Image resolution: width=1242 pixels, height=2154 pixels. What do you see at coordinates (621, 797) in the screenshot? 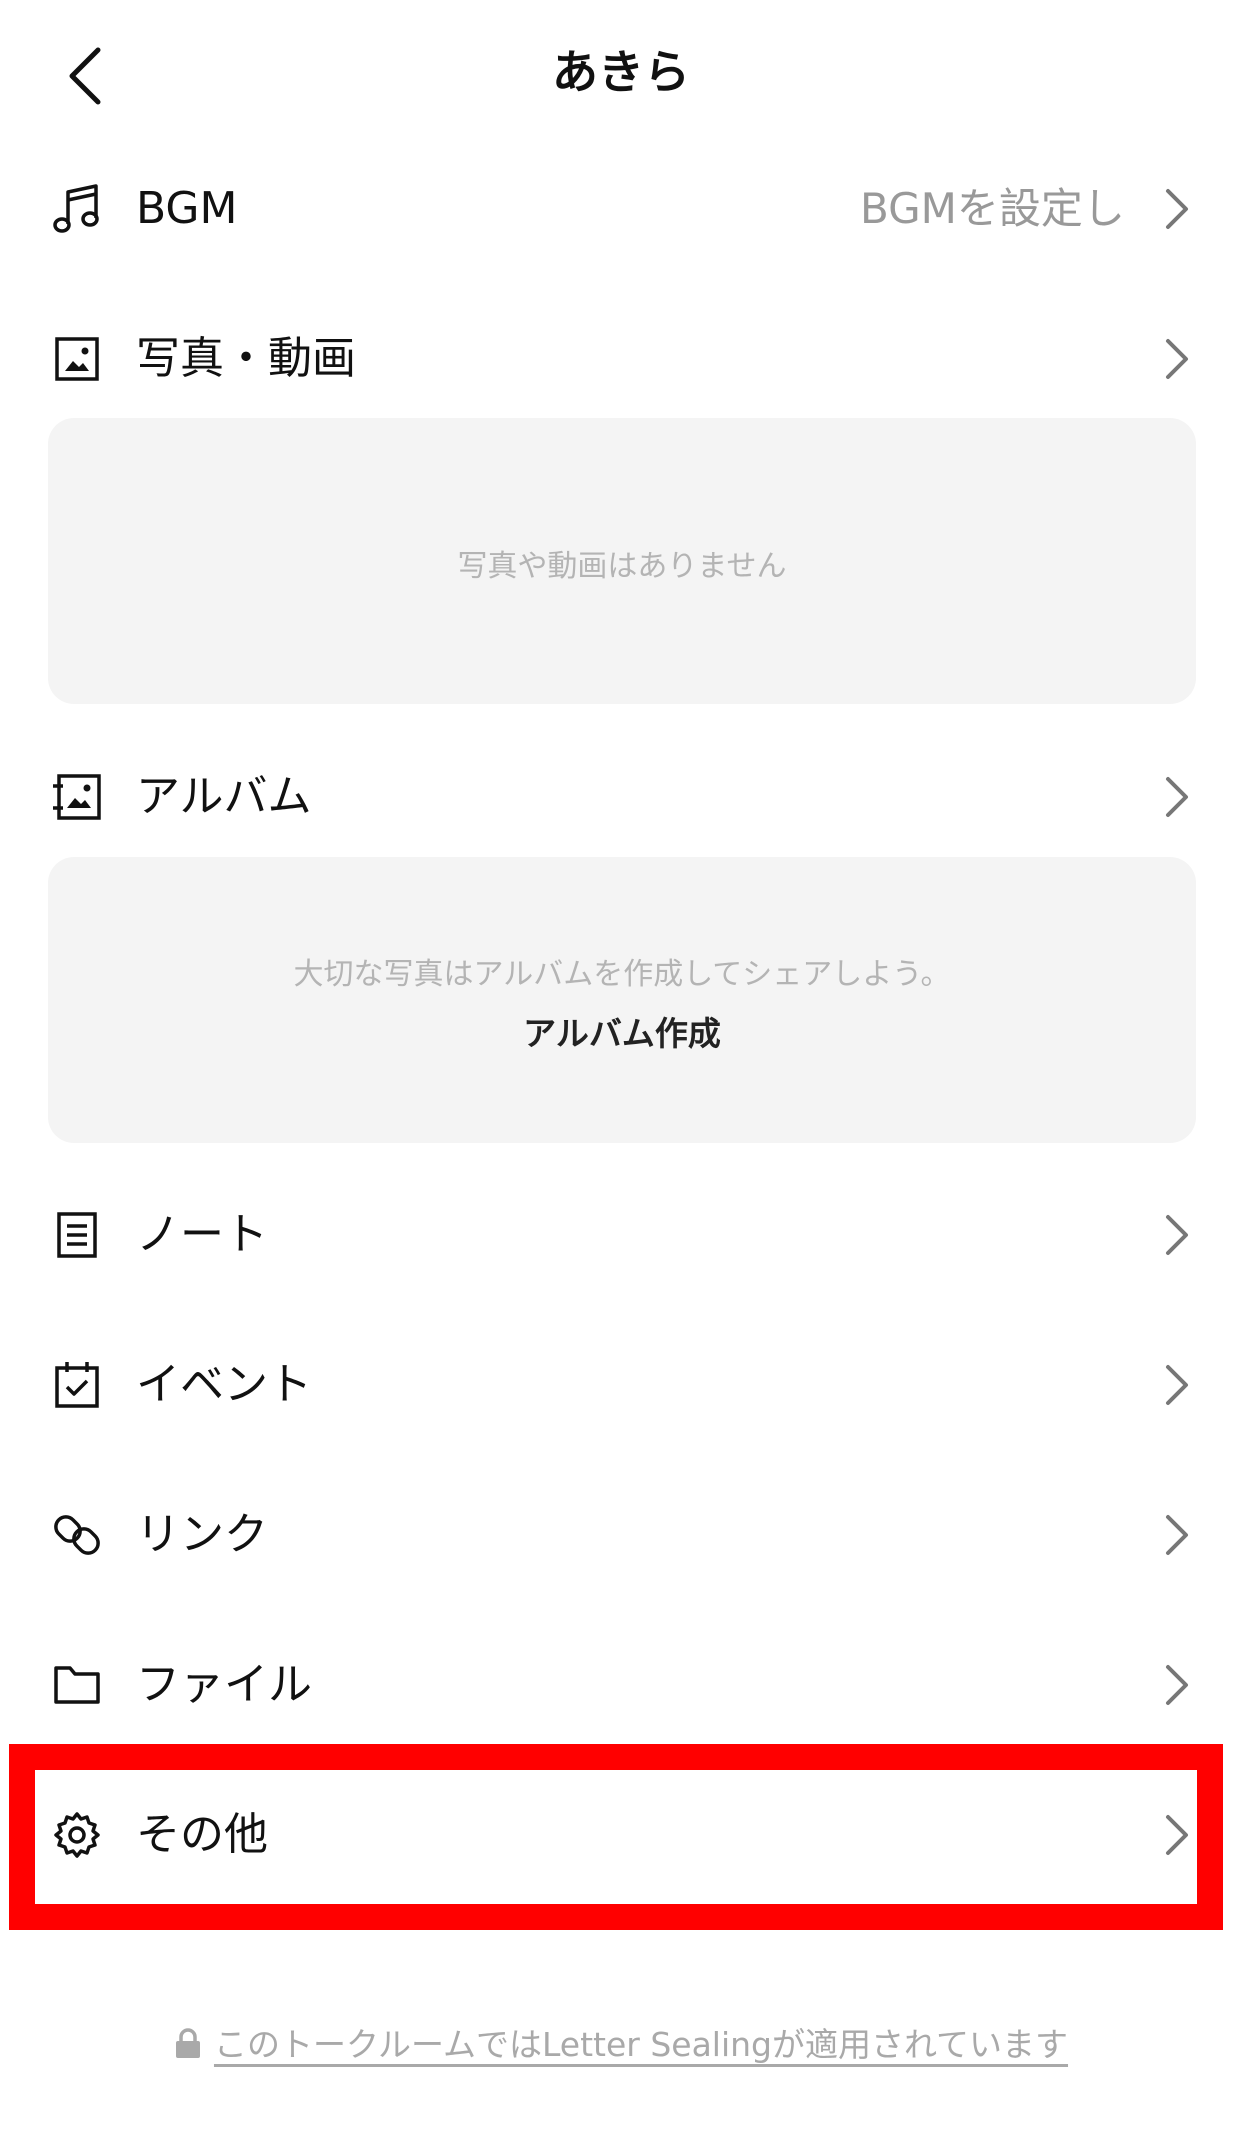
I see `menu-item-album: アルバム` at bounding box center [621, 797].